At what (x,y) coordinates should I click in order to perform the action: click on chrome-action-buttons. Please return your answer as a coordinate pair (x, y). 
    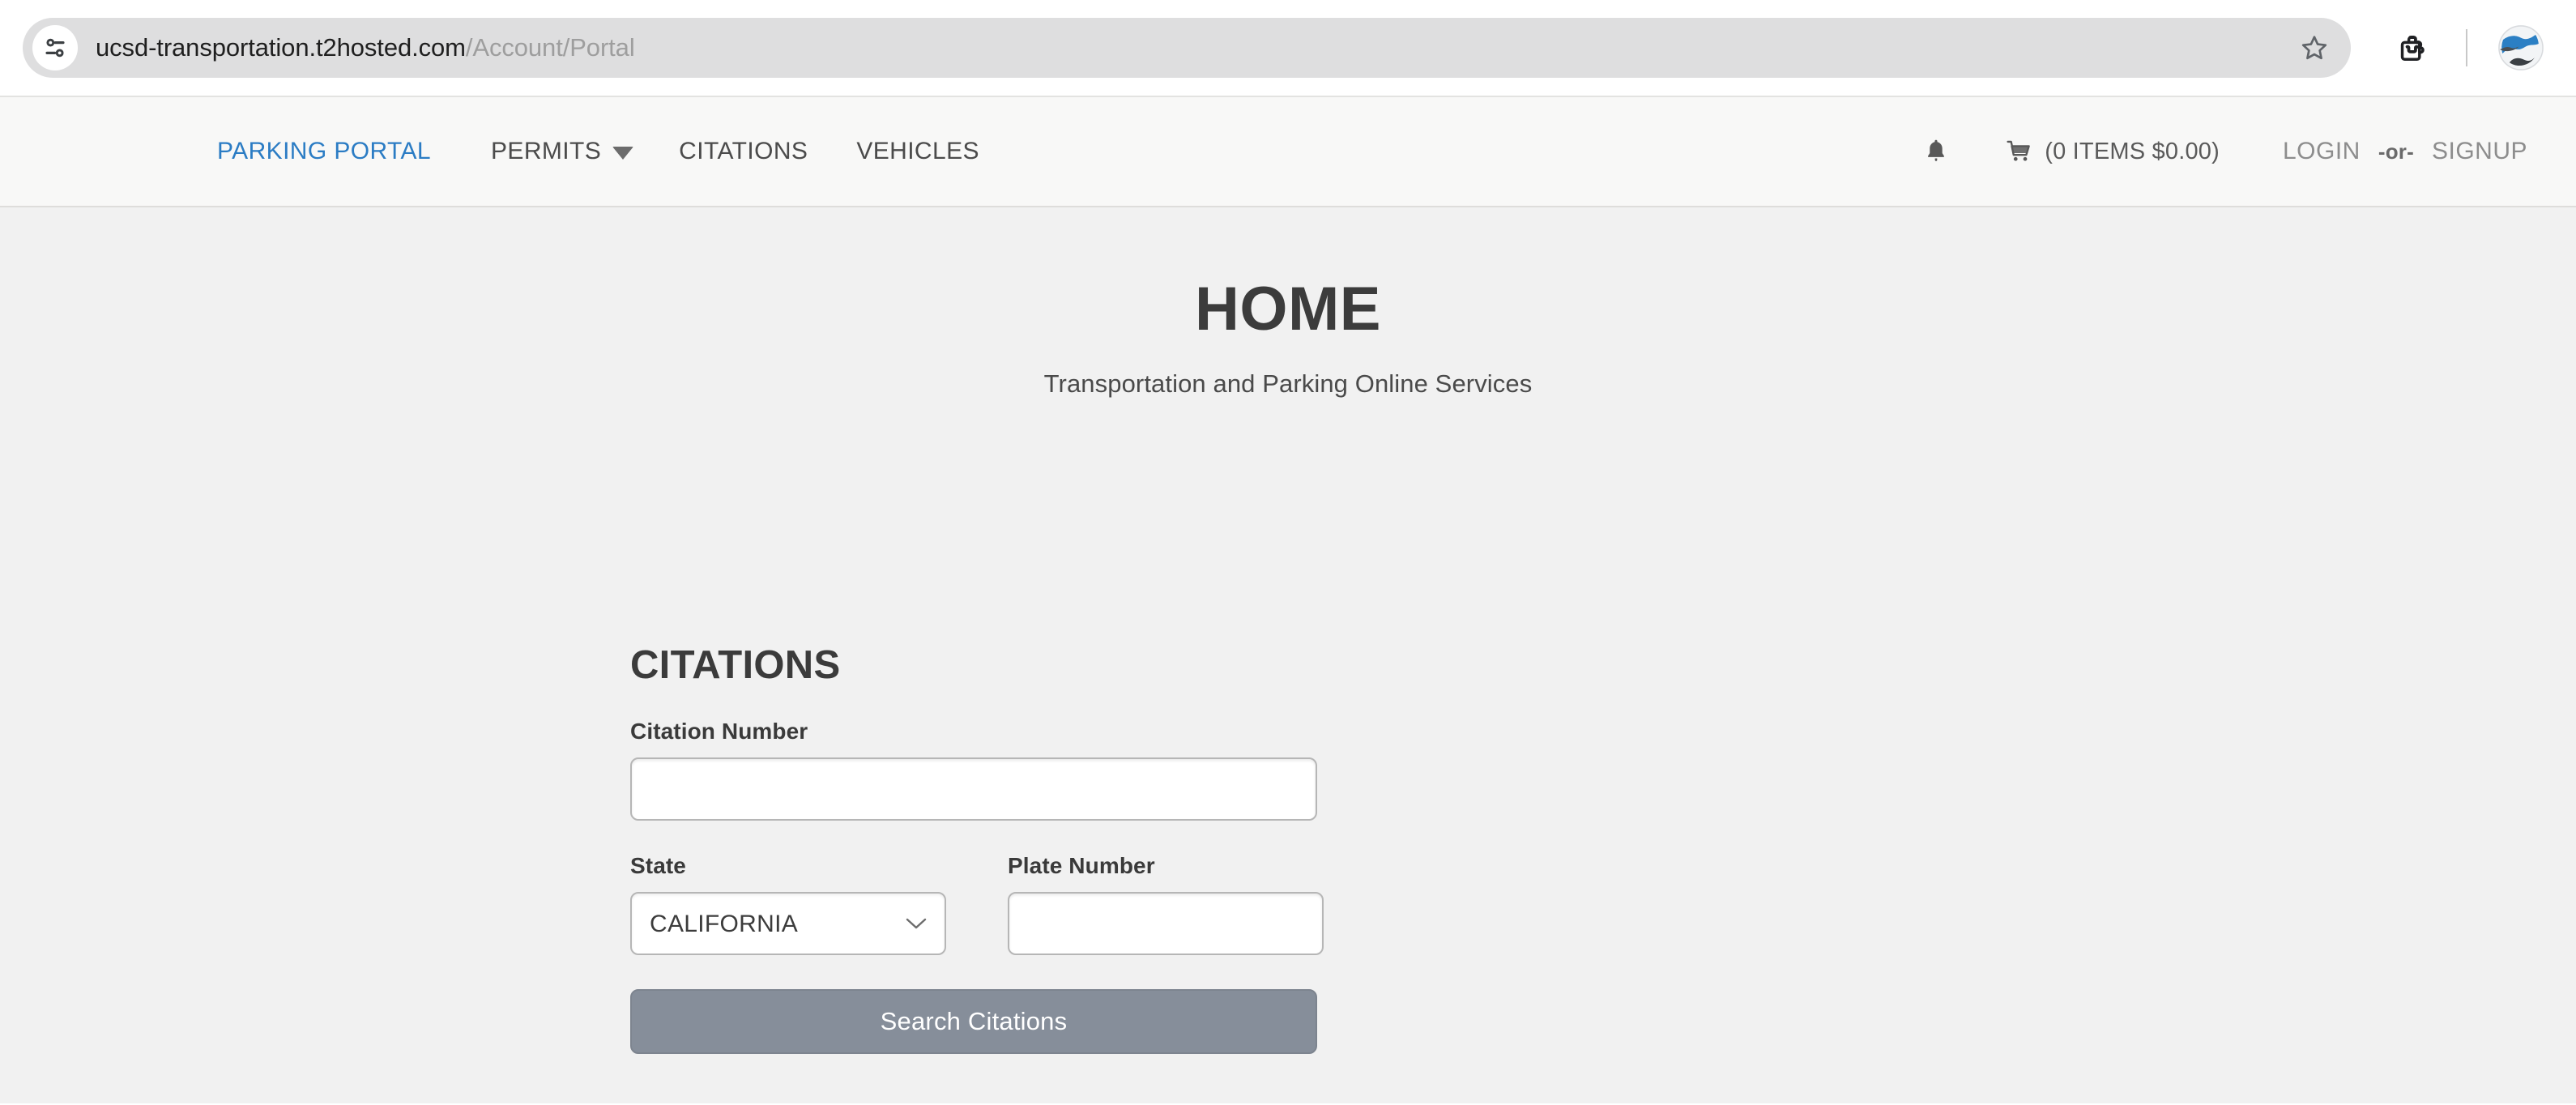
    Looking at the image, I should click on (2468, 48).